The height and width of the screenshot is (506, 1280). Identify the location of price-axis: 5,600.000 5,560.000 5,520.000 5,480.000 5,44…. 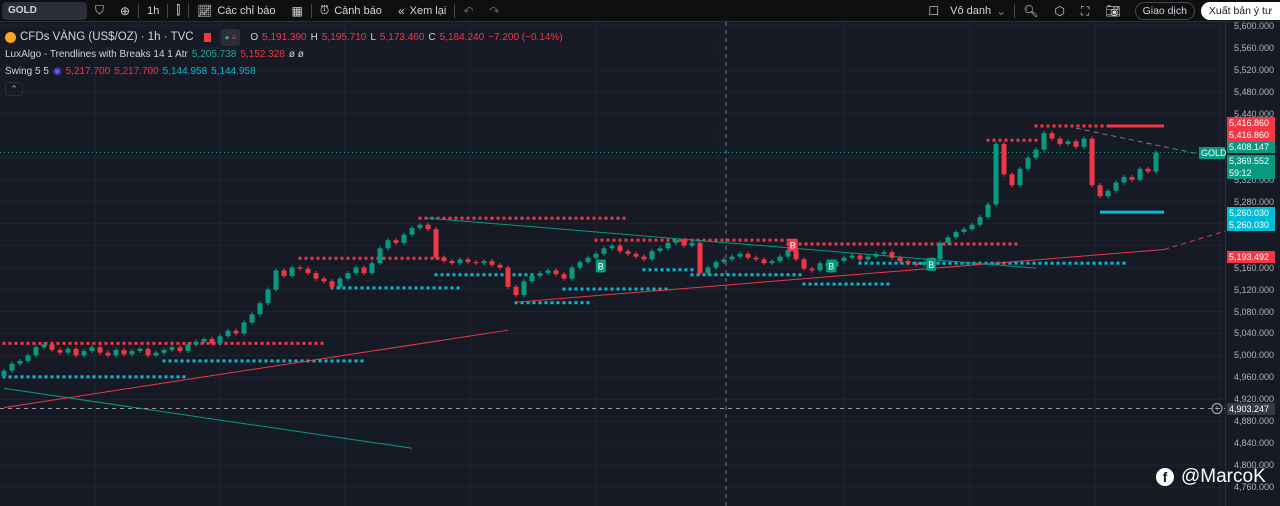
(1252, 263).